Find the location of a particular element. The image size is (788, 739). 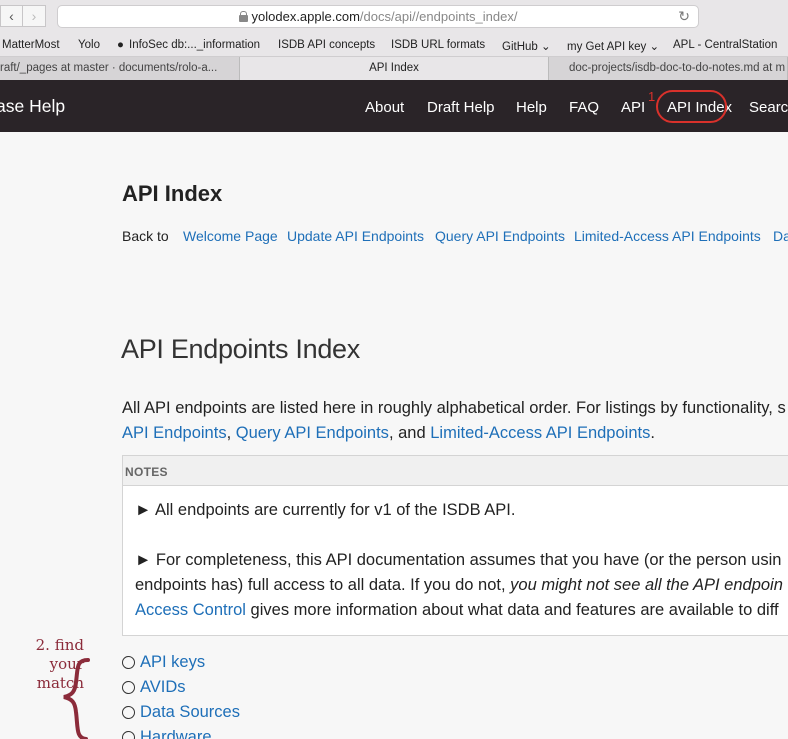

page-title: API Index is located at coordinates (172, 193).